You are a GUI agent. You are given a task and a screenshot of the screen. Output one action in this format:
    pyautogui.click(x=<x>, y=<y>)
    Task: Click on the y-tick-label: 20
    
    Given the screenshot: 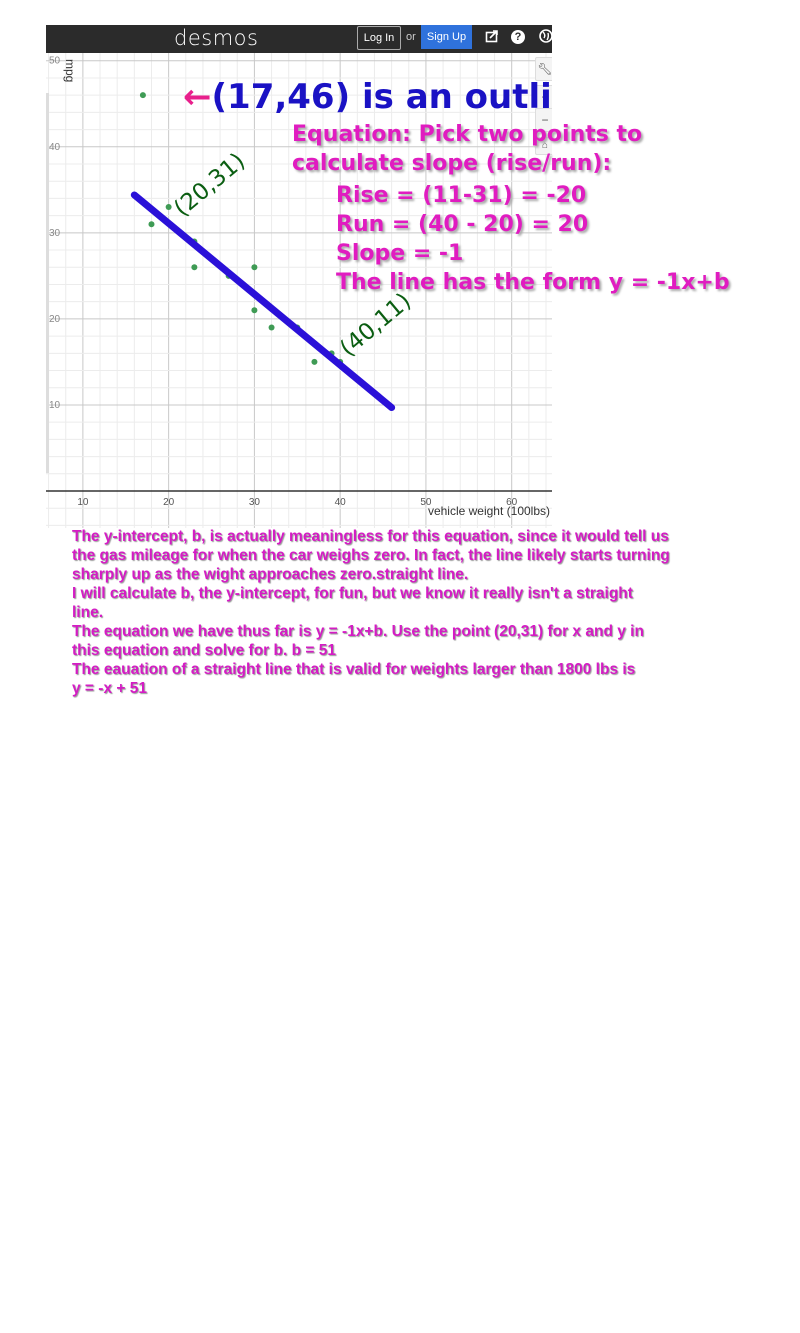 What is the action you would take?
    pyautogui.click(x=55, y=319)
    